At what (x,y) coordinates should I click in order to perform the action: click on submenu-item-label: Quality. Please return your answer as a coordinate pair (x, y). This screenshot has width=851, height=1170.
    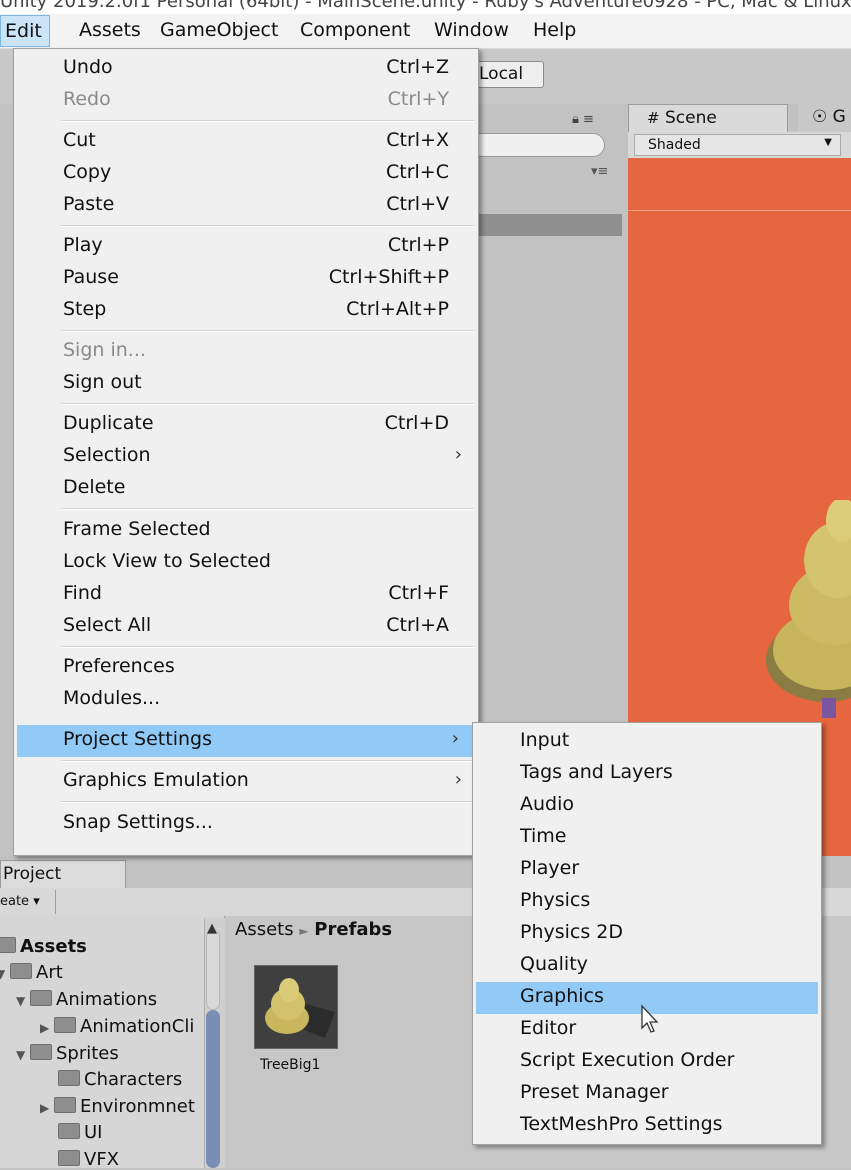
    Looking at the image, I should click on (554, 964).